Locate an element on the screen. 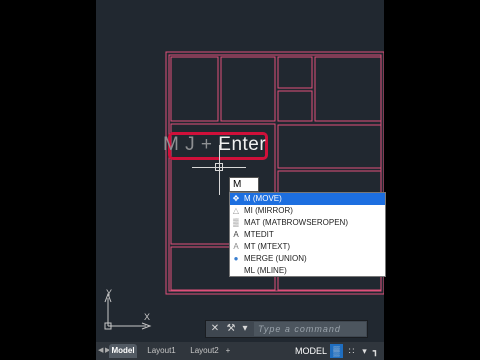 Image resolution: width=480 pixels, height=360 pixels. tab-model: Model is located at coordinates (123, 351).